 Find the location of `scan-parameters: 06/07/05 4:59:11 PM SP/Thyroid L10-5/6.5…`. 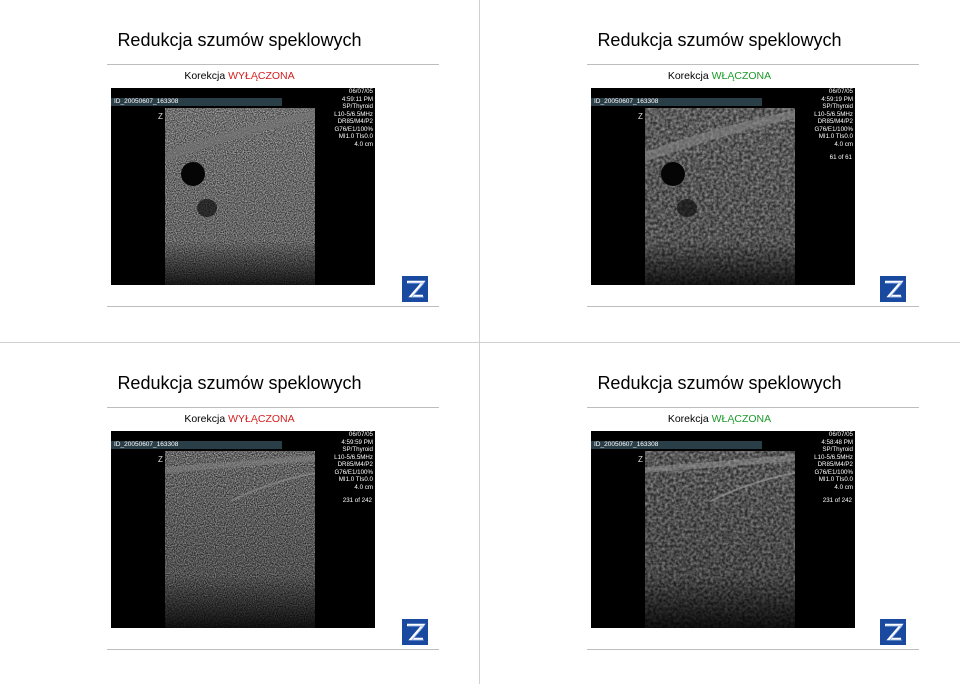

scan-parameters: 06/07/05 4:59:11 PM SP/Thyroid L10-5/6.5… is located at coordinates (342, 118).